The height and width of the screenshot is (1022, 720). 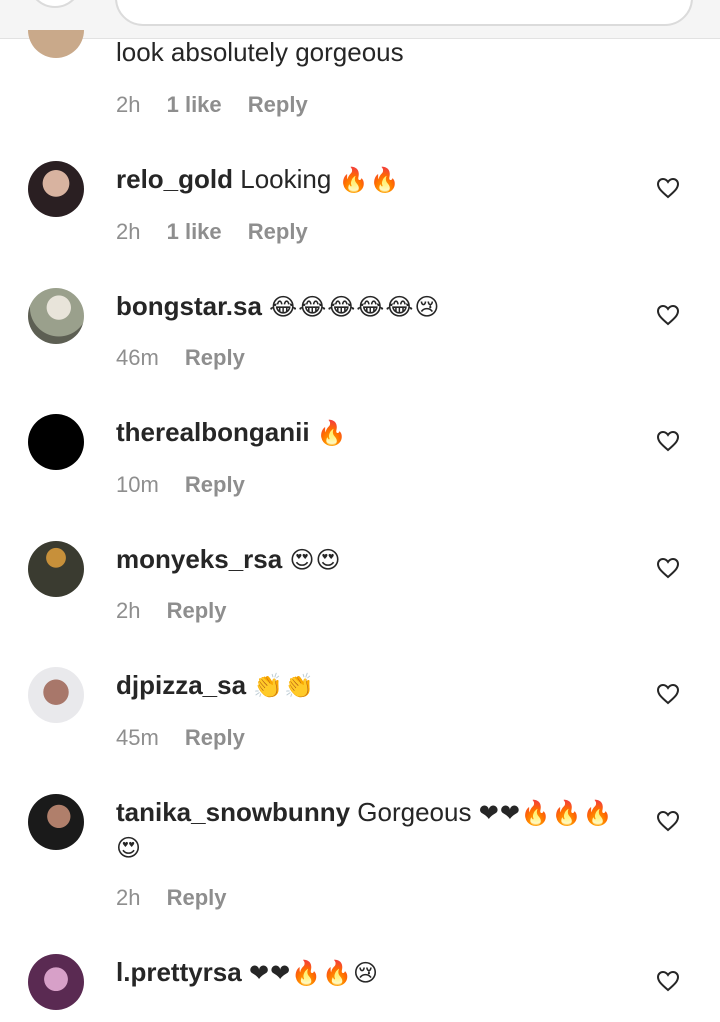 I want to click on comment-text: Looking, so click(x=286, y=179).